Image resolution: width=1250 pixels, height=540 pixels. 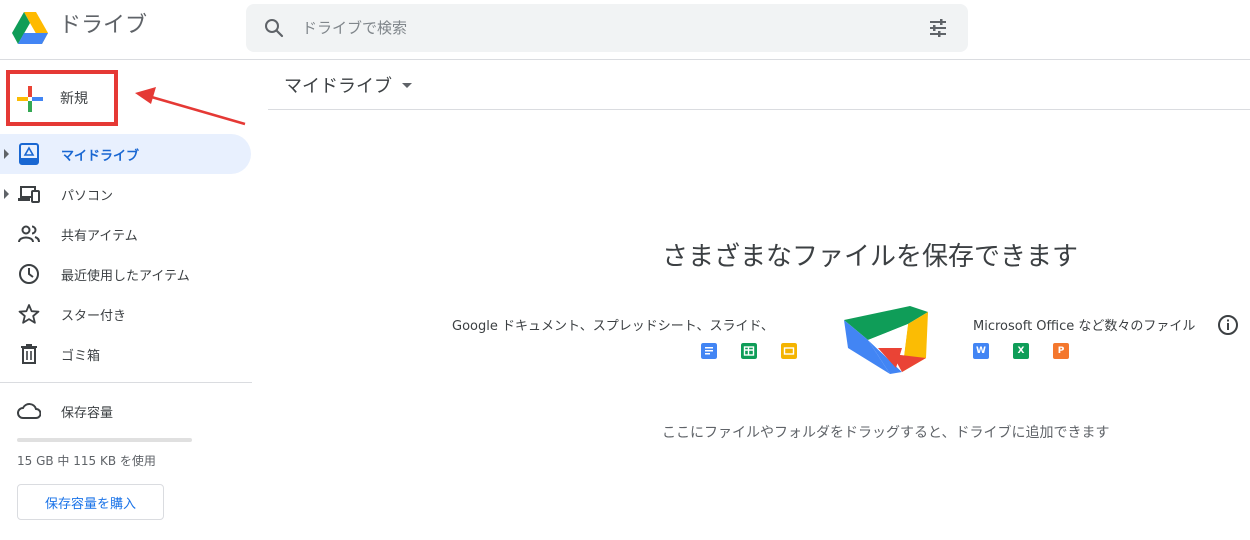 I want to click on sheets-icon, so click(x=749, y=351).